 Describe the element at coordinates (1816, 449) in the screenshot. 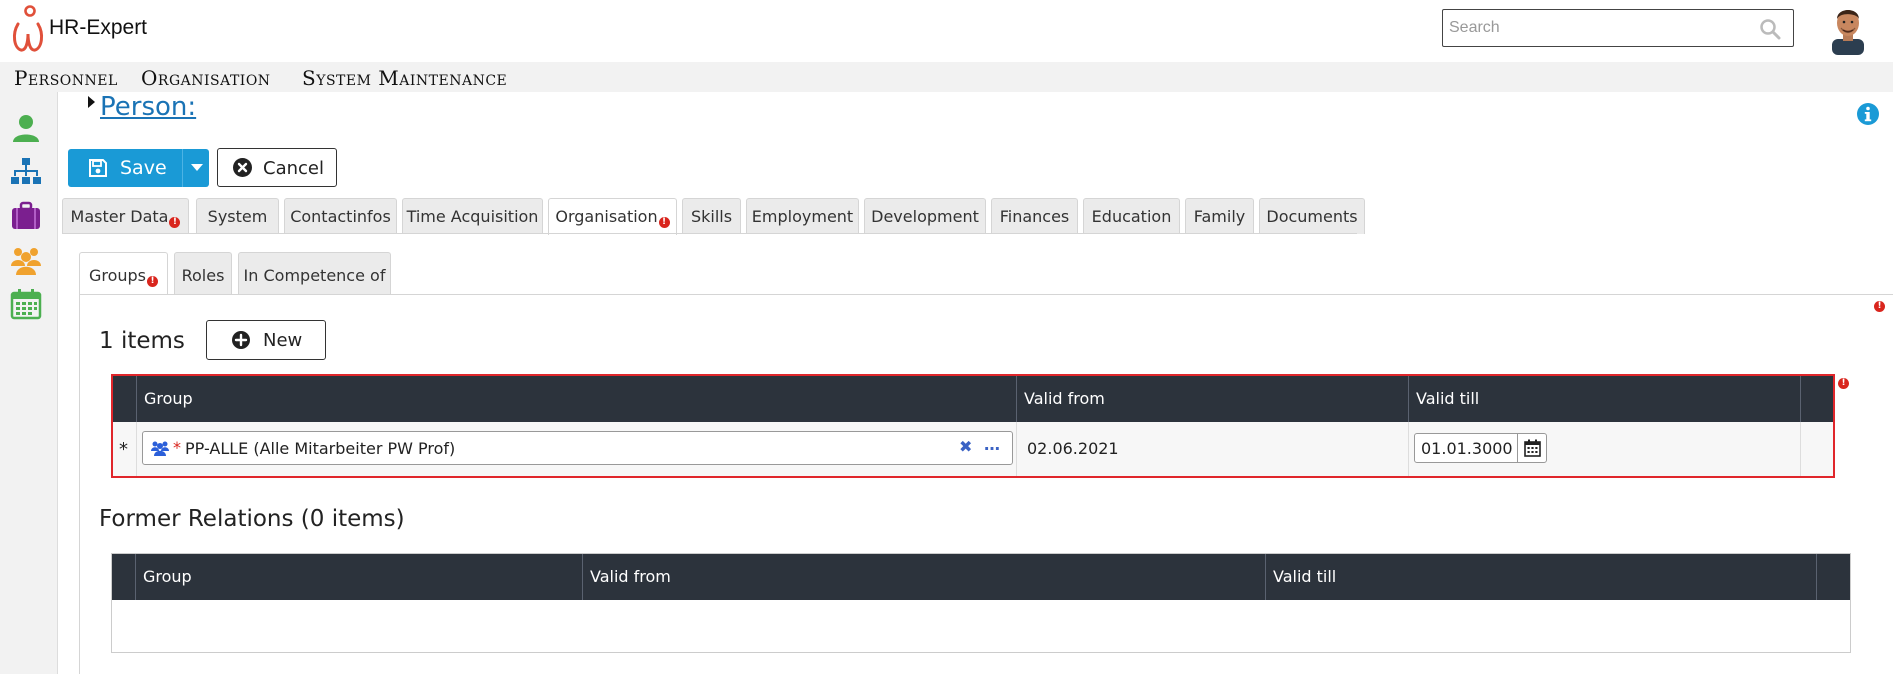

I see `row-actions-cell` at that location.